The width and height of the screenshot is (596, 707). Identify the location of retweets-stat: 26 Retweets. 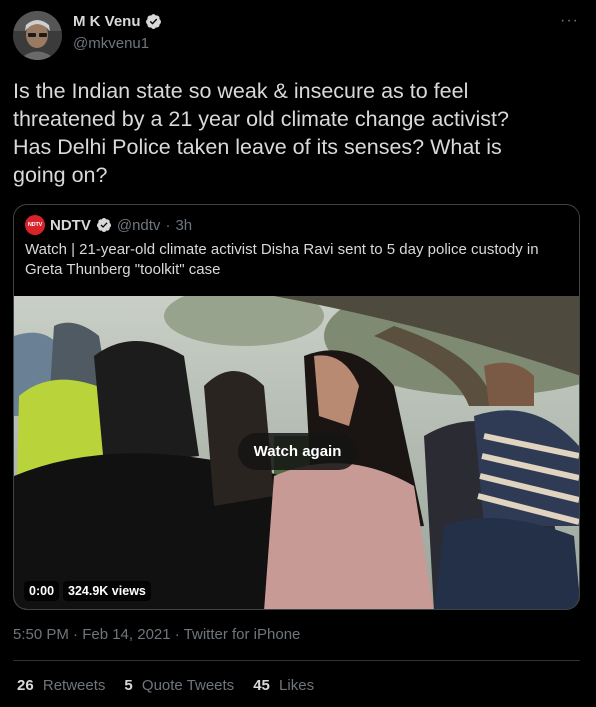
(61, 685).